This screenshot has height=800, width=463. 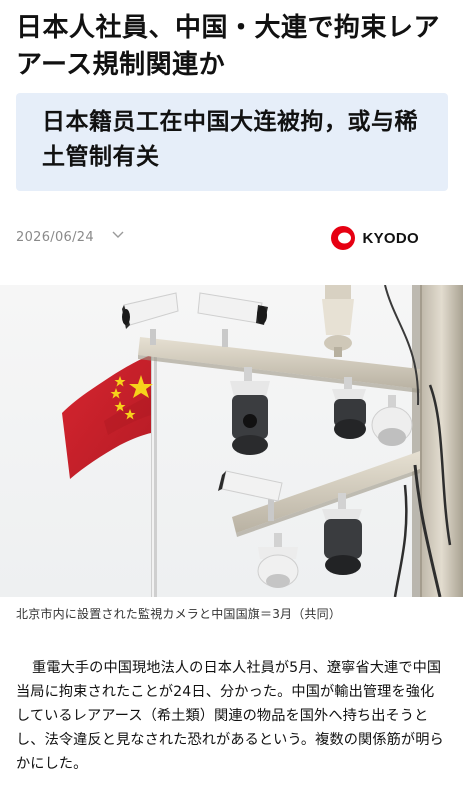 I want to click on image-caption: 北京市内に設置された監視カメラと中国国旗＝3月（共同）, so click(x=179, y=614).